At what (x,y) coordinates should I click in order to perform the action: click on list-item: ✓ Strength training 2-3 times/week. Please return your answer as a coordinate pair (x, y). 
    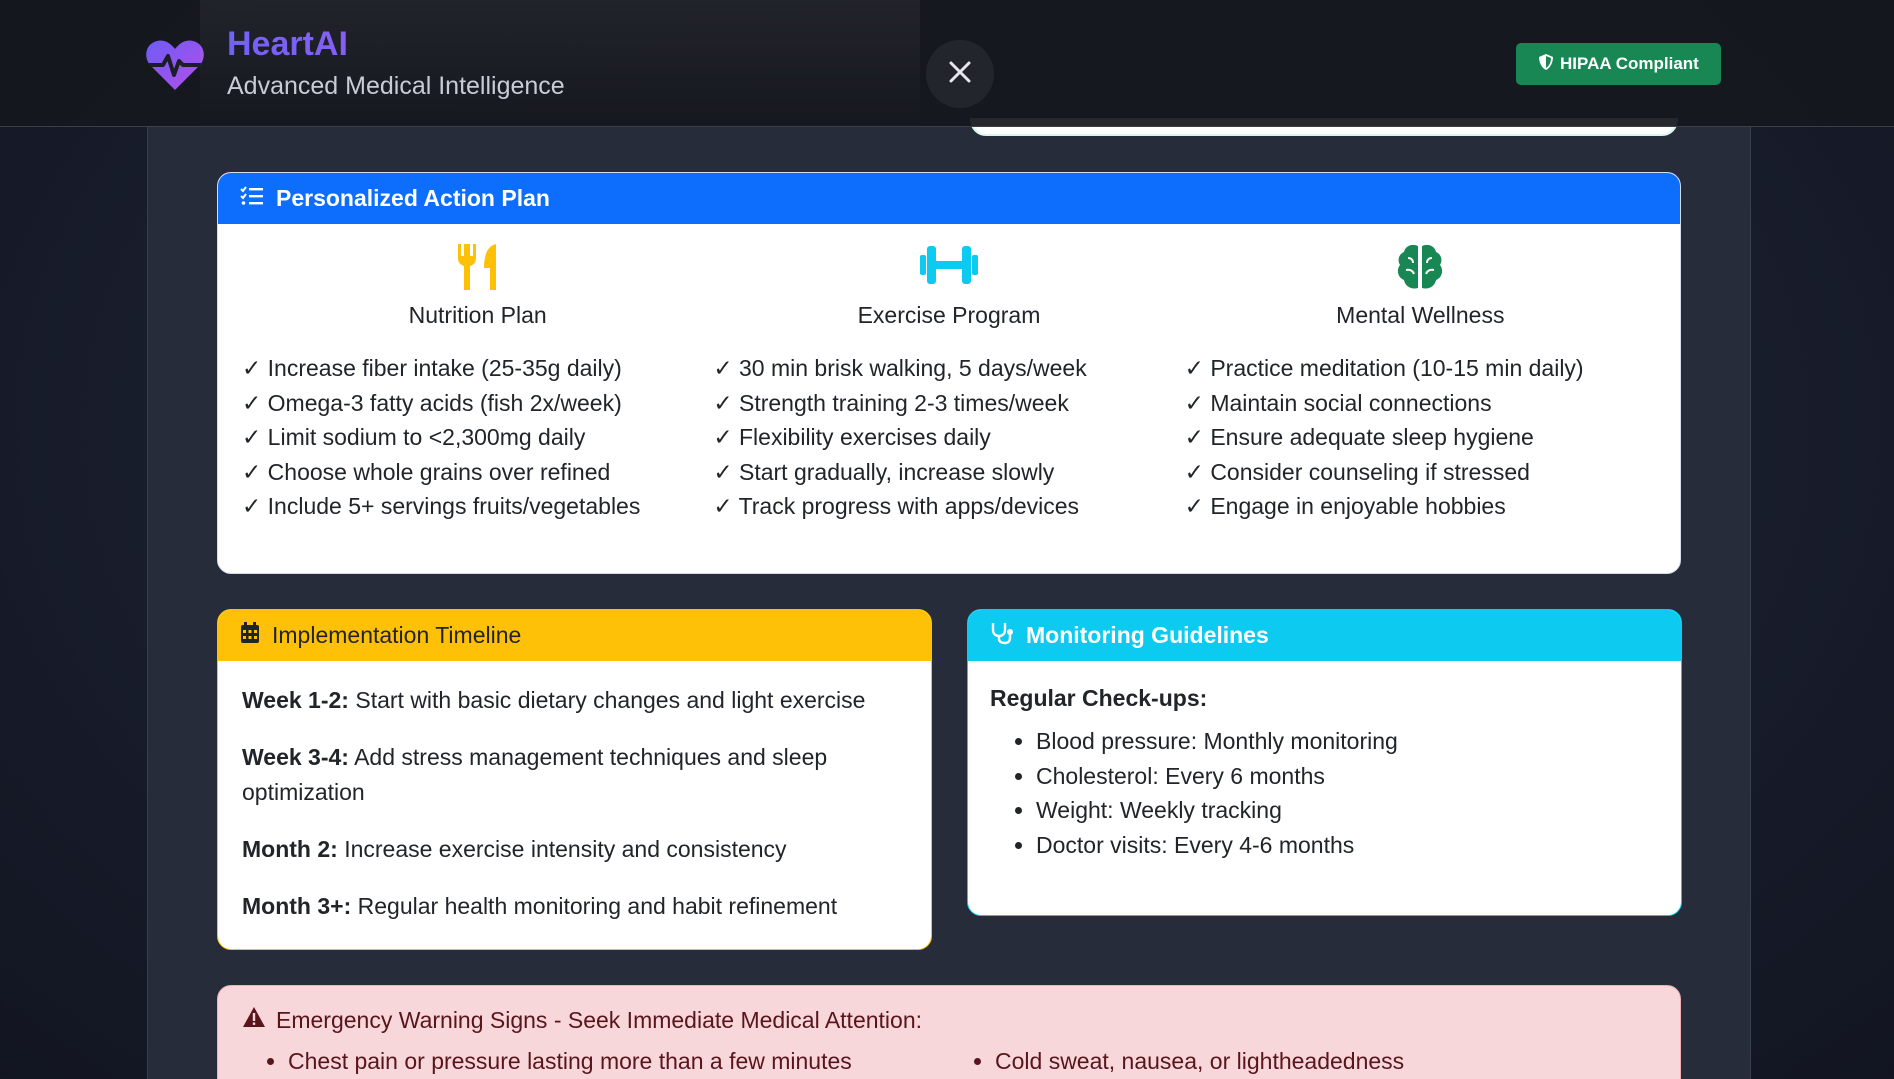
    Looking at the image, I should click on (891, 402).